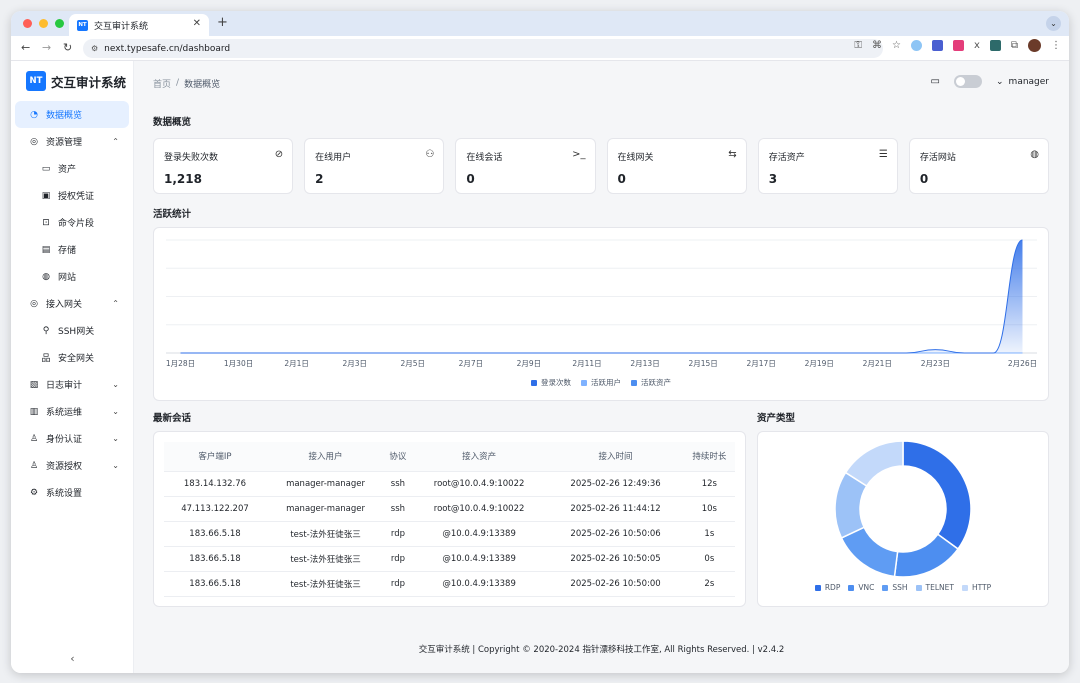  I want to click on toolbar-extensions: ⚿ ⌘ ☆ x ⧉ ⋮, so click(957, 45).